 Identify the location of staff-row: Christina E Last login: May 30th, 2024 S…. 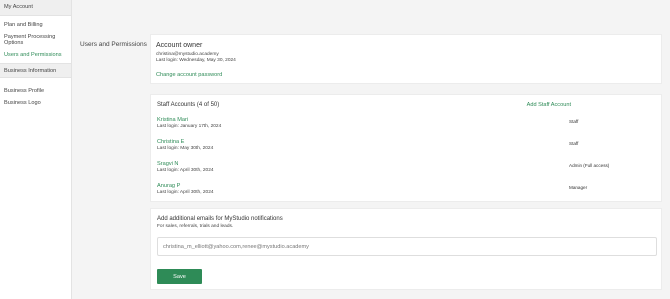
(406, 150).